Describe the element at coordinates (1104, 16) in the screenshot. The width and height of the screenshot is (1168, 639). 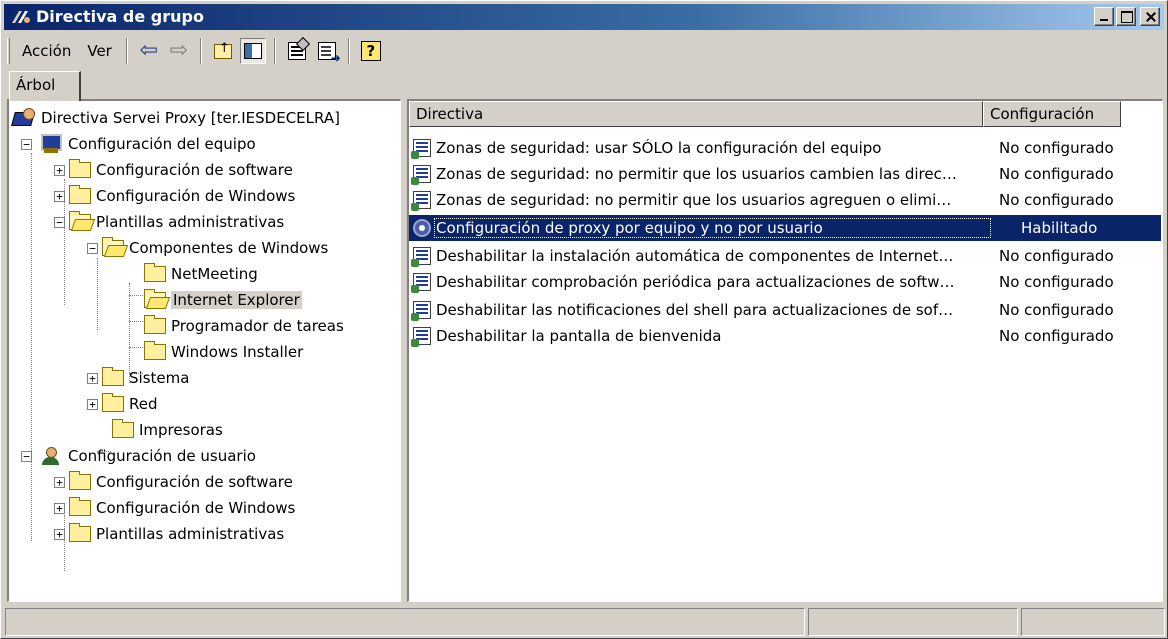
I see `minimize-button` at that location.